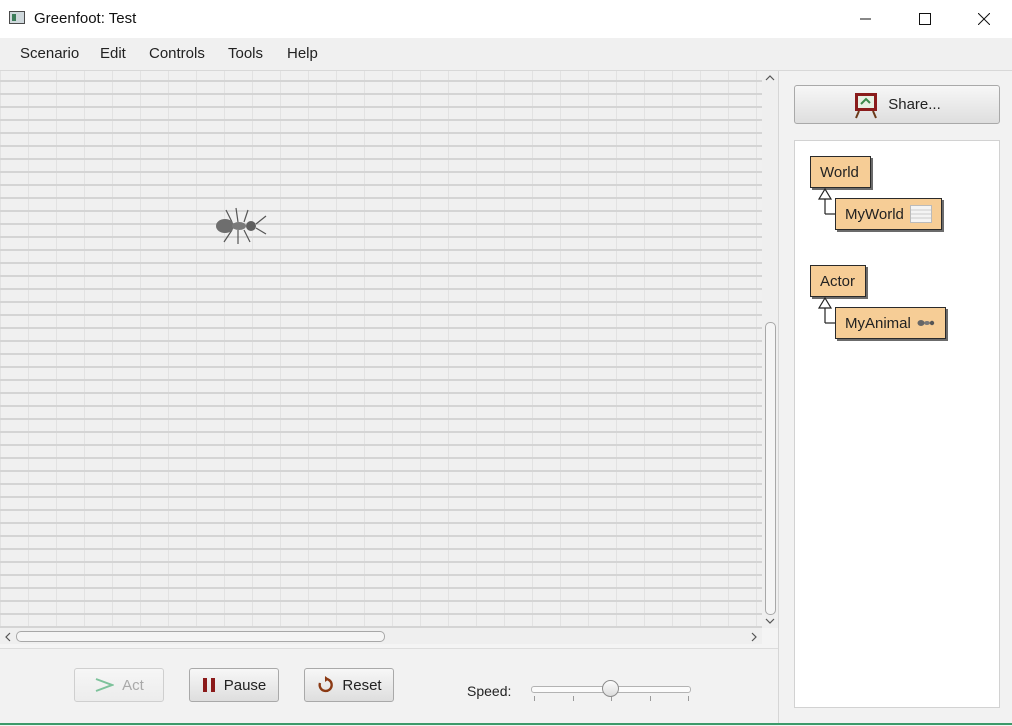 Image resolution: width=1012 pixels, height=726 pixels. What do you see at coordinates (208, 685) in the screenshot?
I see `pause-icon` at bounding box center [208, 685].